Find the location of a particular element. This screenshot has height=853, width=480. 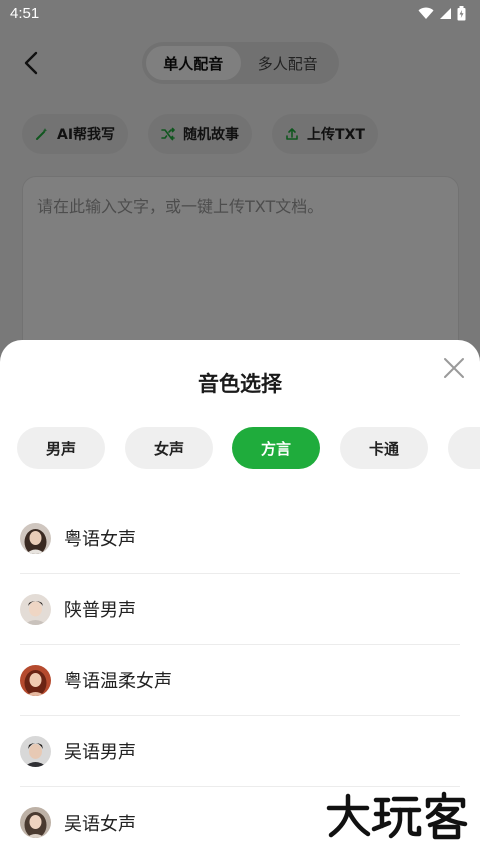

chip-male: 男声 is located at coordinates (61, 448).